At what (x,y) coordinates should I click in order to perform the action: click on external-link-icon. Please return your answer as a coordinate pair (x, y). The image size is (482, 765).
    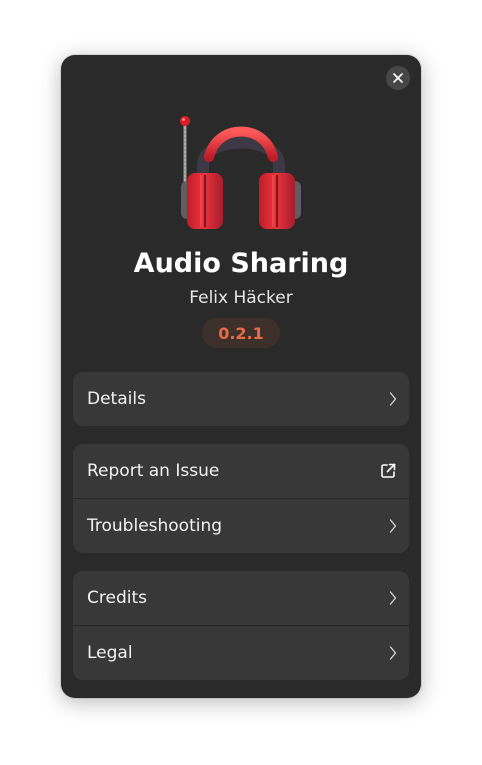
    Looking at the image, I should click on (388, 471).